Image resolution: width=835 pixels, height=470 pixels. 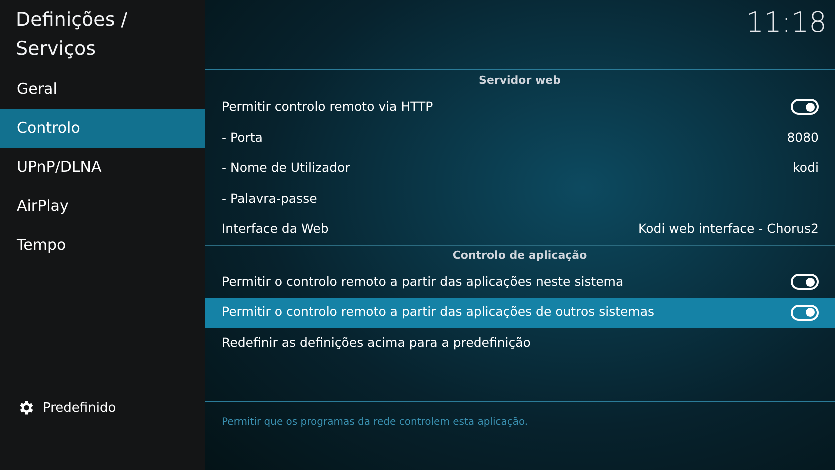 I want to click on sidebar-item: UPnP/DLNA, so click(x=102, y=167).